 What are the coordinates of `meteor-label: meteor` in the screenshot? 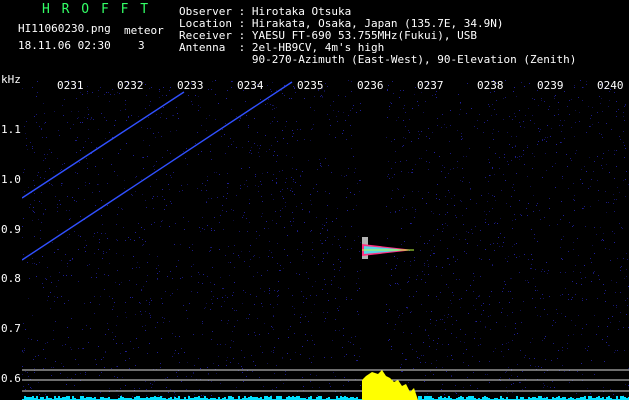 It's located at (144, 30).